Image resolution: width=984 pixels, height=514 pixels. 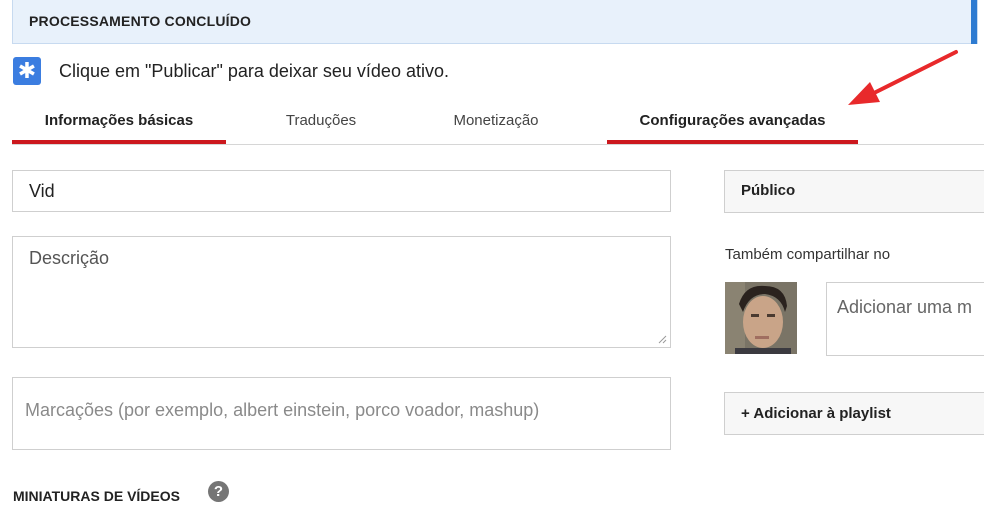 I want to click on title-input: Vid, so click(x=341, y=191).